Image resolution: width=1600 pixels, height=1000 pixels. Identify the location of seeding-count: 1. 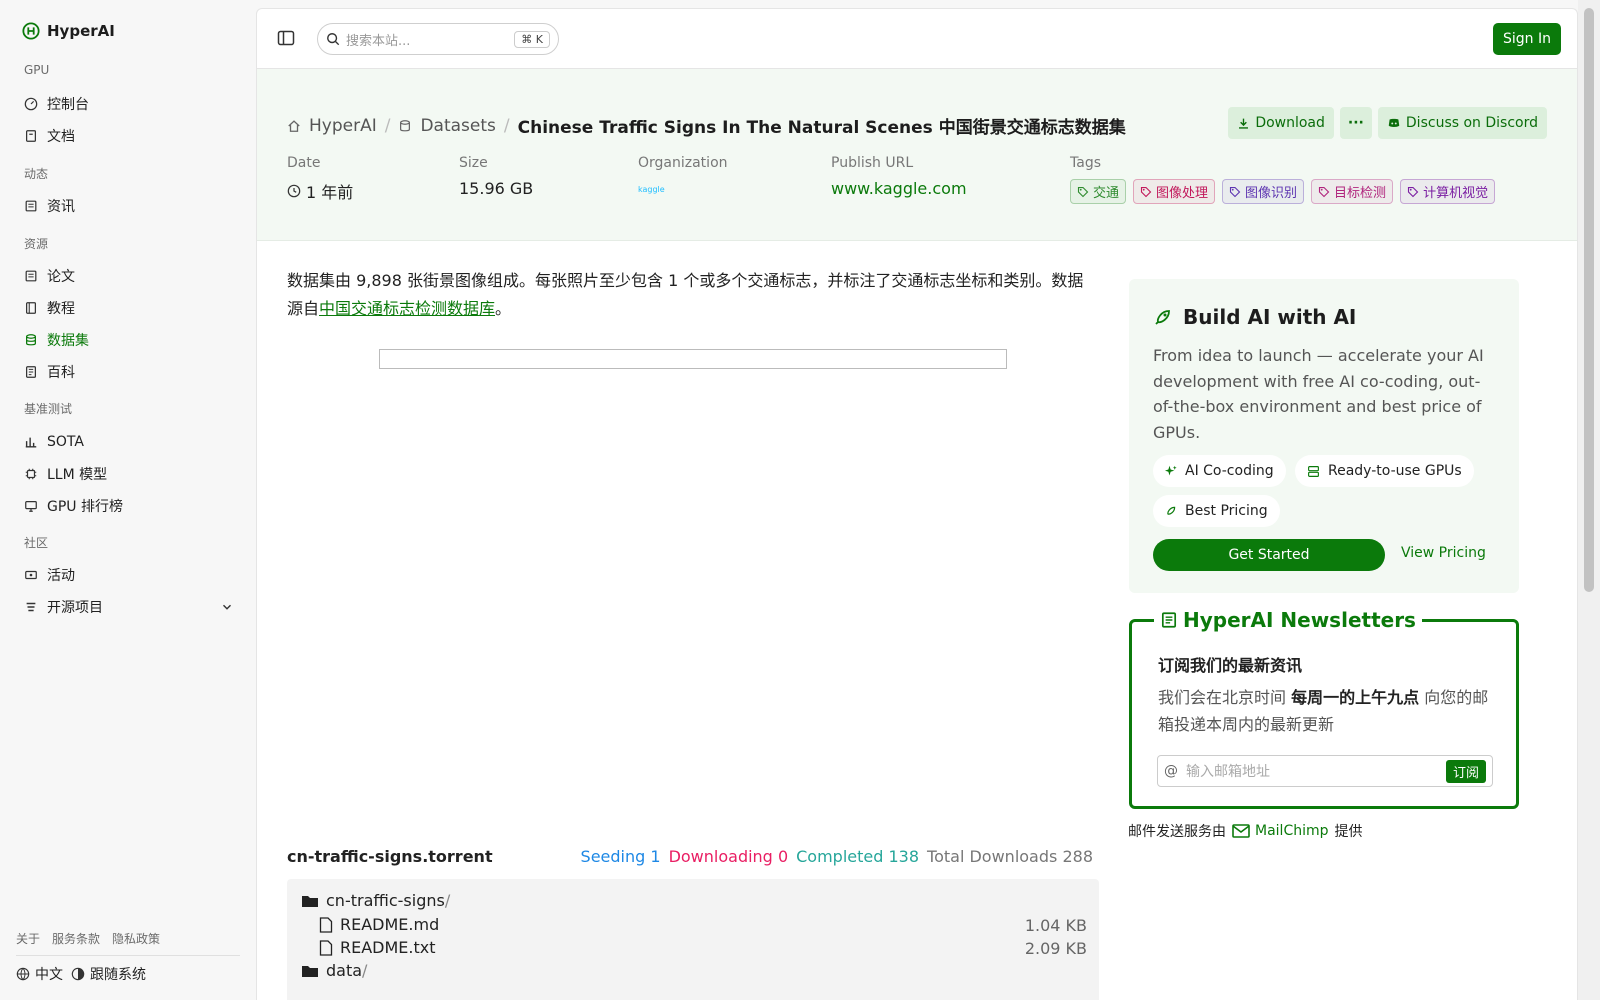
(655, 856).